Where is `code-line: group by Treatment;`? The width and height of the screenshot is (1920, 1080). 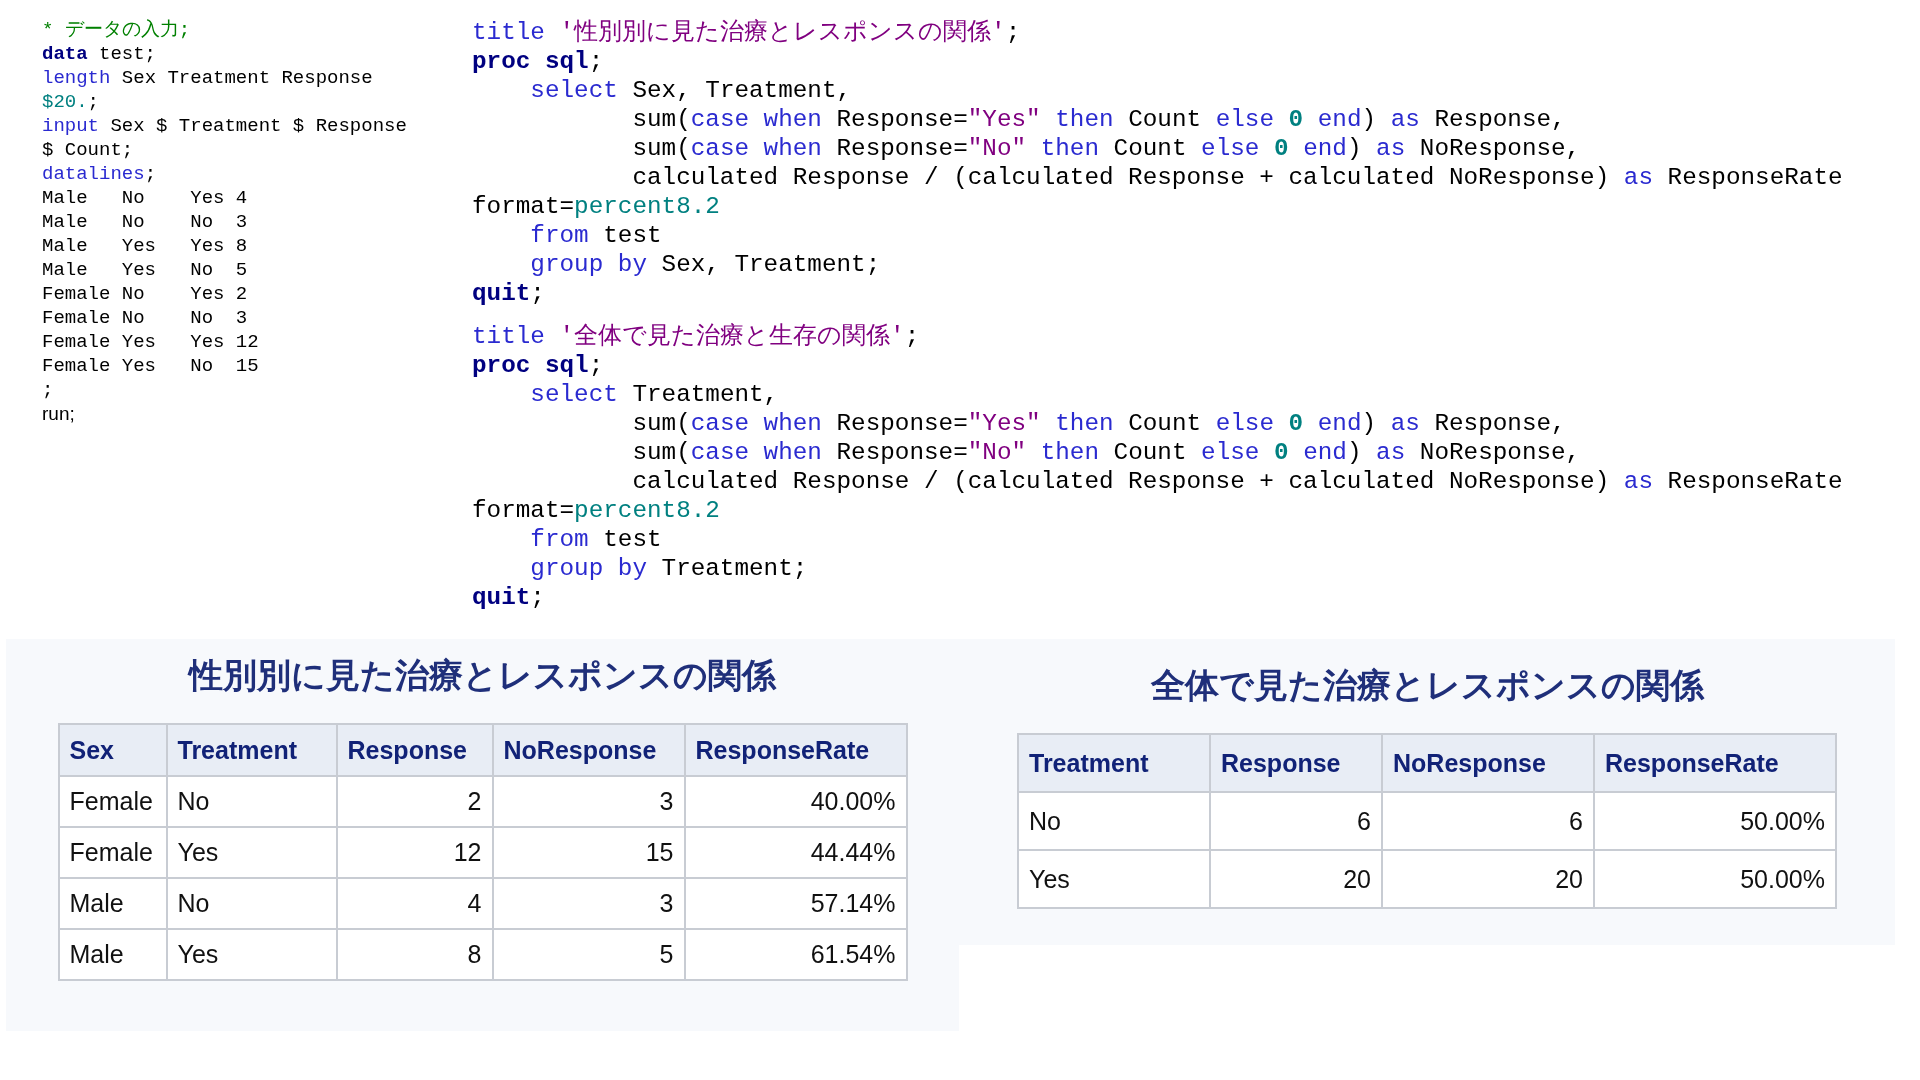 code-line: group by Treatment; is located at coordinates (668, 568).